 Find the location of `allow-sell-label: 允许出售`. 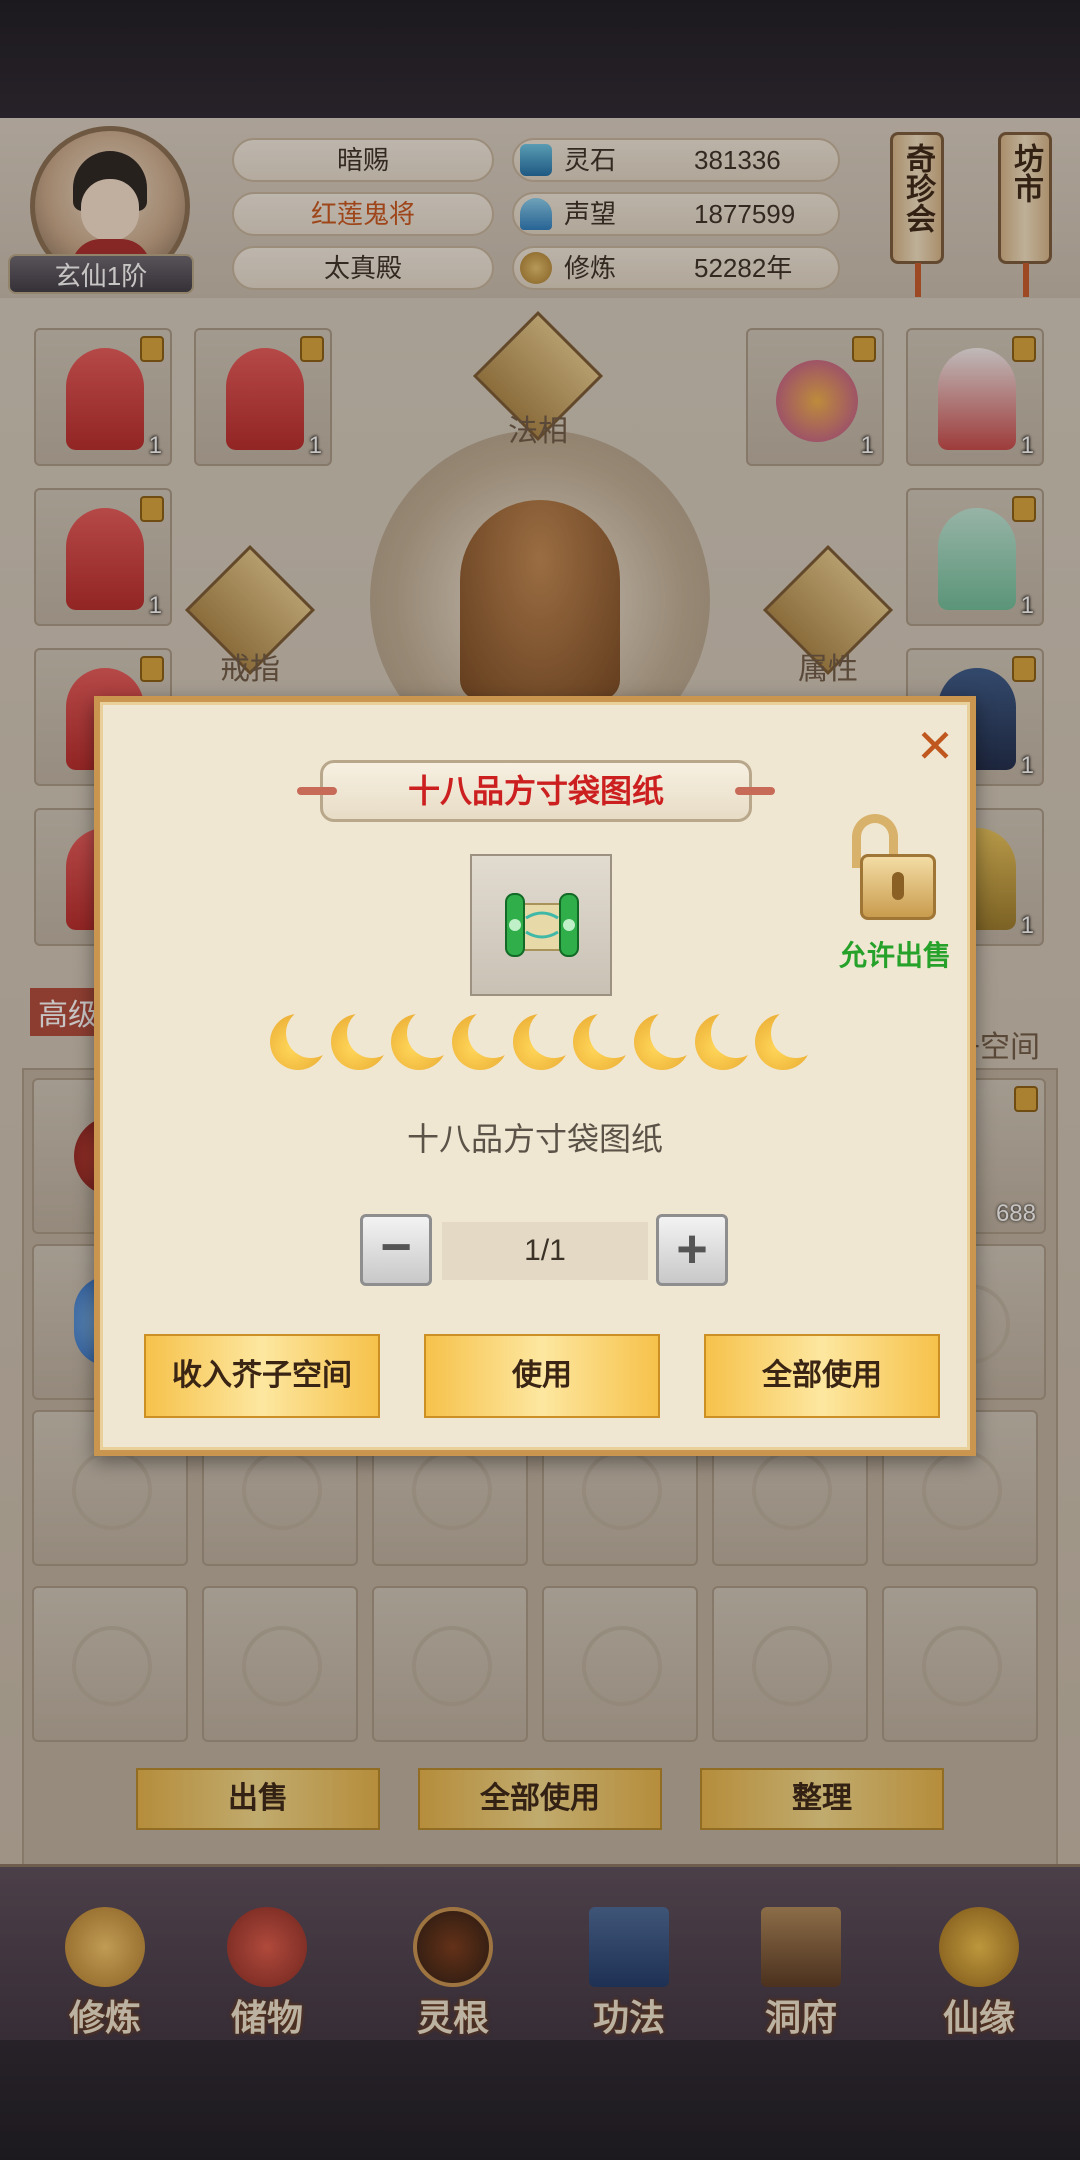

allow-sell-label: 允许出售 is located at coordinates (895, 954).